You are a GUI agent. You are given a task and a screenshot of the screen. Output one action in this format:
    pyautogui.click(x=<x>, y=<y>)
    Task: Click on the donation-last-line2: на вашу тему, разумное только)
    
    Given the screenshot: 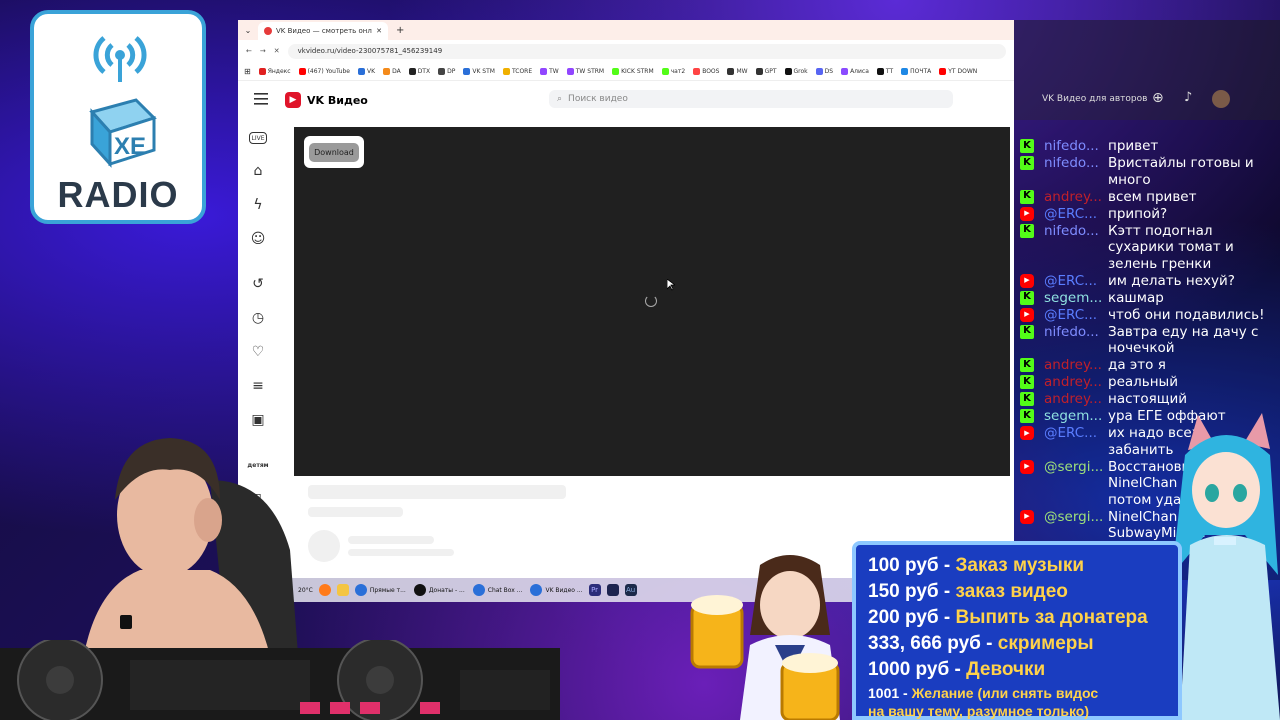 What is the action you would take?
    pyautogui.click(x=978, y=711)
    